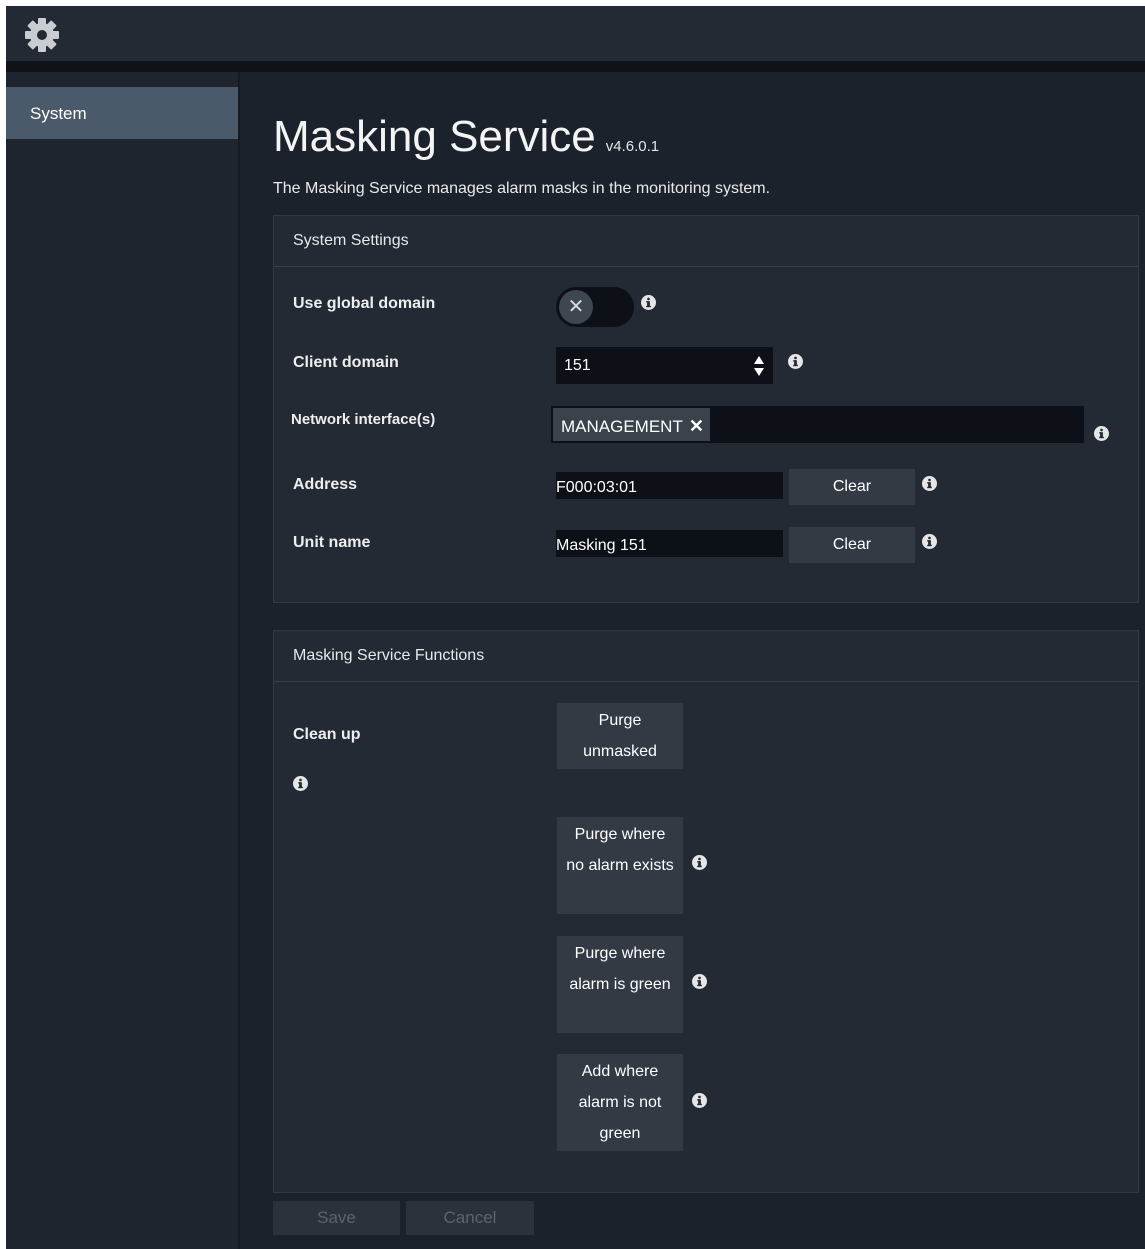 Image resolution: width=1145 pixels, height=1249 pixels. Describe the element at coordinates (706, 656) in the screenshot. I see `masking-functions-heading: Masking Service Functions` at that location.